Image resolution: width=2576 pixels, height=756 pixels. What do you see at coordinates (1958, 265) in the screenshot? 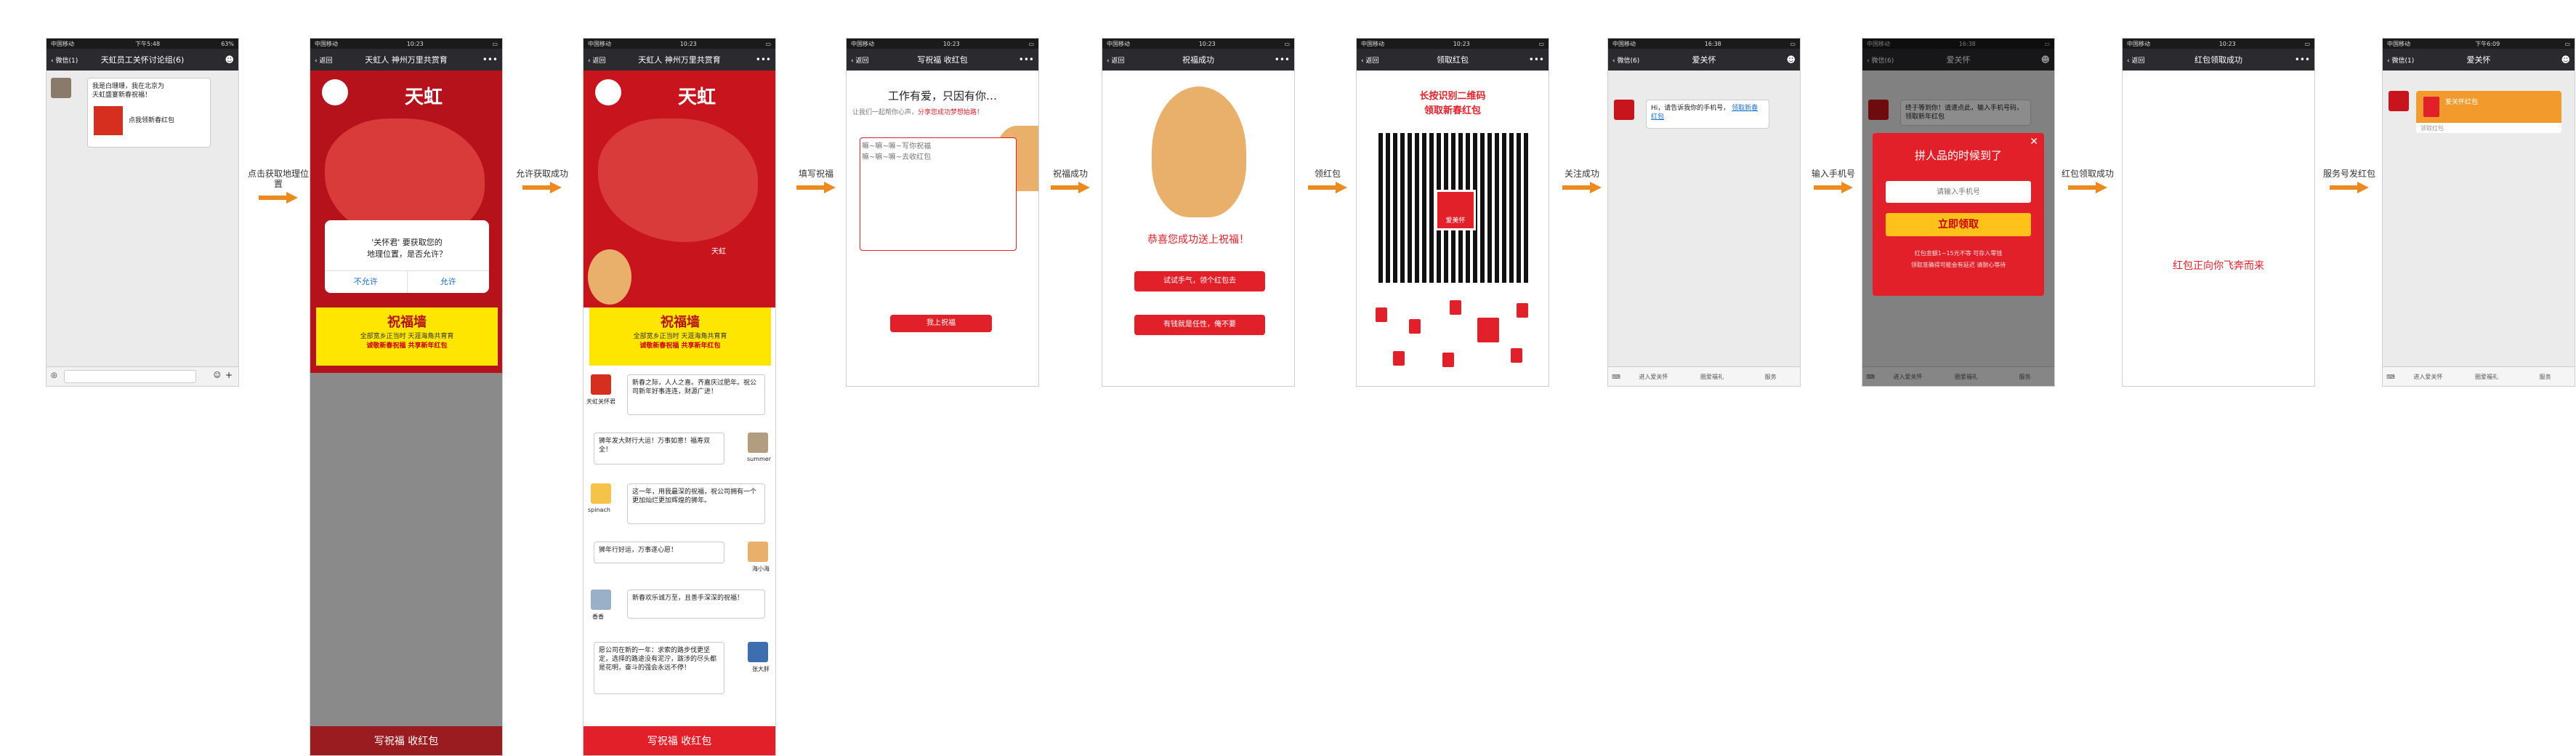
I see `popup-note-2: 领取准确得可能会有延迟 请耐心等待` at bounding box center [1958, 265].